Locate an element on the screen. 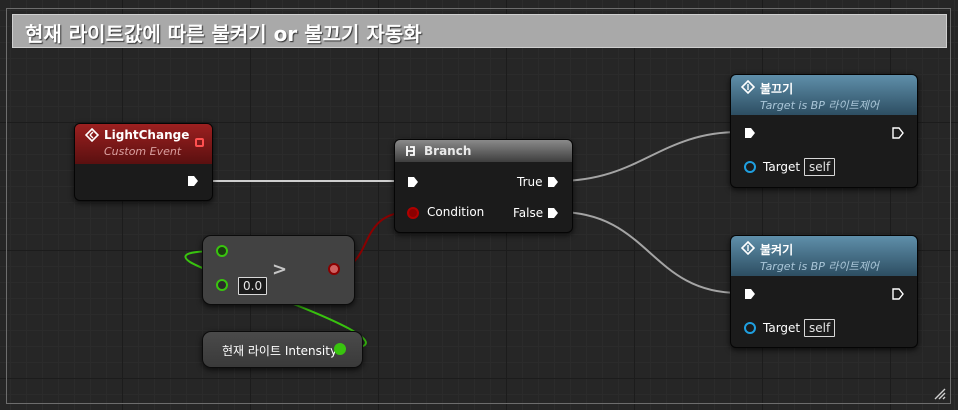 The height and width of the screenshot is (410, 958). turn-off-exec-input-pin is located at coordinates (750, 133).